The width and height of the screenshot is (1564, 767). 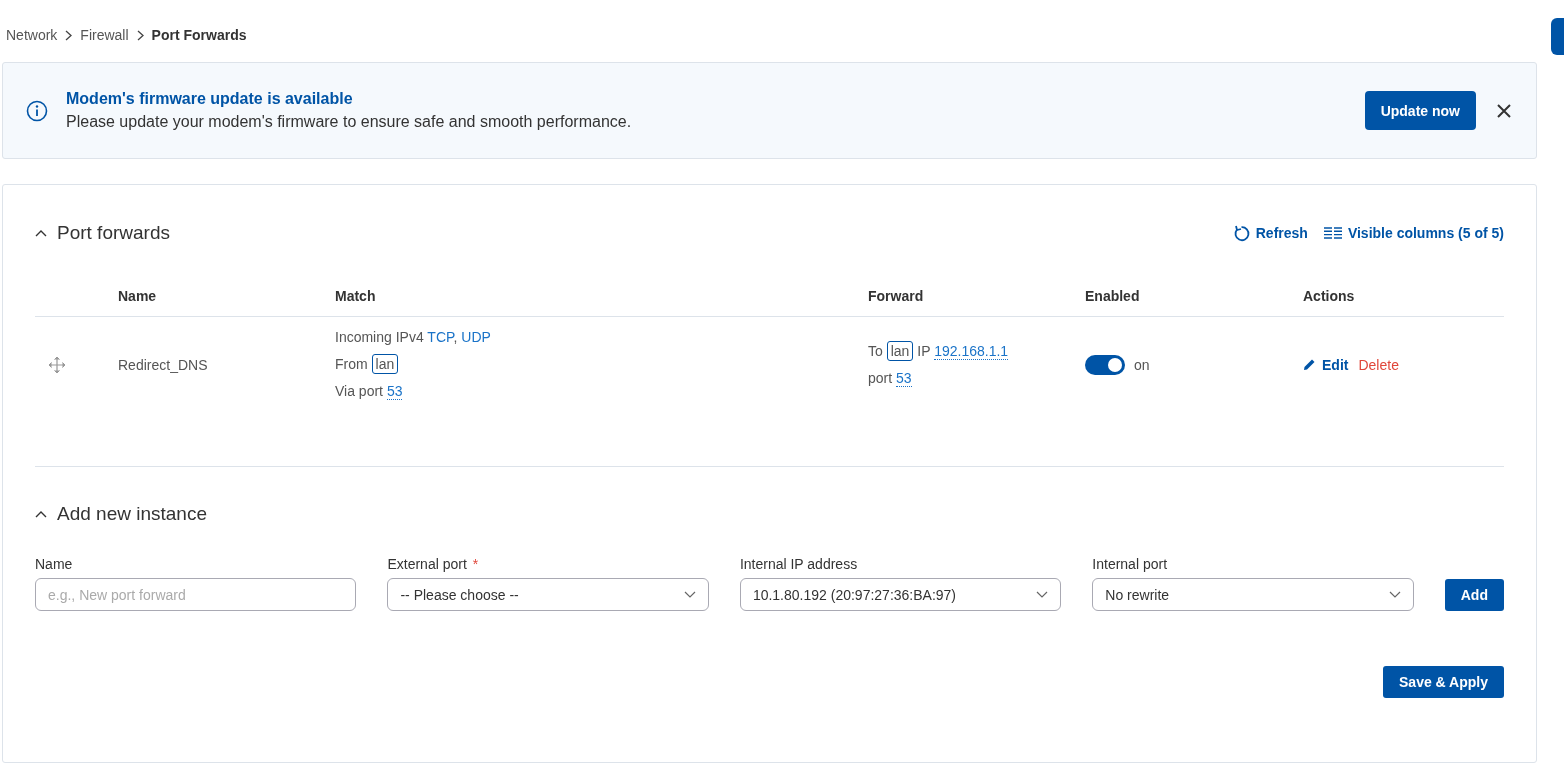 What do you see at coordinates (1504, 110) in the screenshot?
I see `close-icon` at bounding box center [1504, 110].